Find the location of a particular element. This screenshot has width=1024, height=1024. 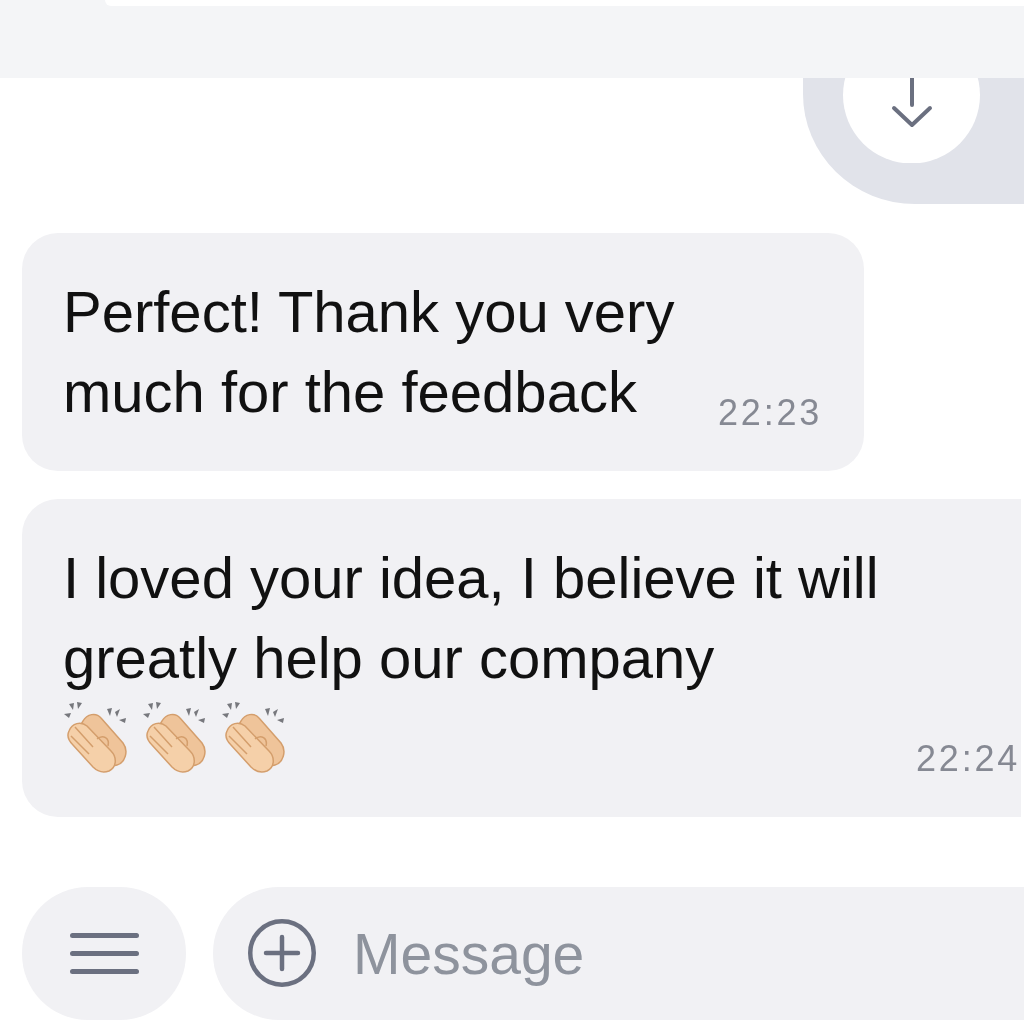

message-time: 22:24 is located at coordinates (968, 759).